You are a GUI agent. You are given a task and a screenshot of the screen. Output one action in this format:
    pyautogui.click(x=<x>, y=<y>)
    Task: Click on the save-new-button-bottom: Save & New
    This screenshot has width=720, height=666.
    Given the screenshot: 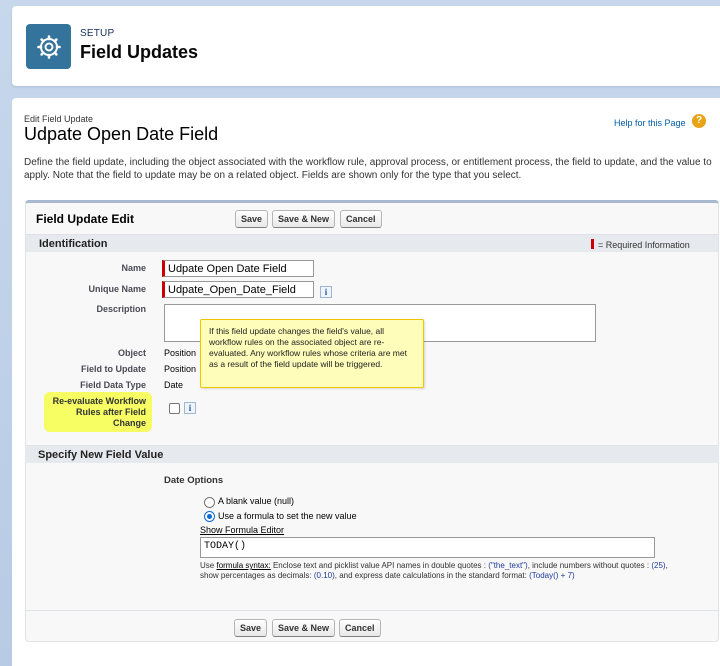 What is the action you would take?
    pyautogui.click(x=304, y=628)
    